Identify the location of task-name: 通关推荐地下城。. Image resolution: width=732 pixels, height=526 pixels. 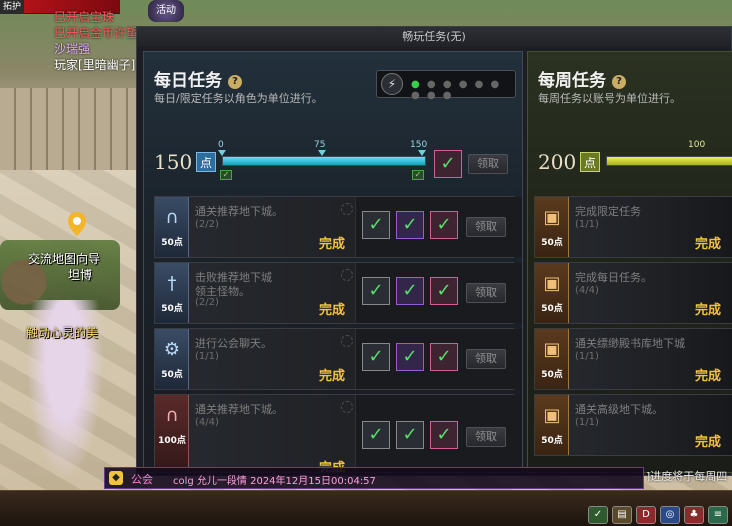
(239, 409).